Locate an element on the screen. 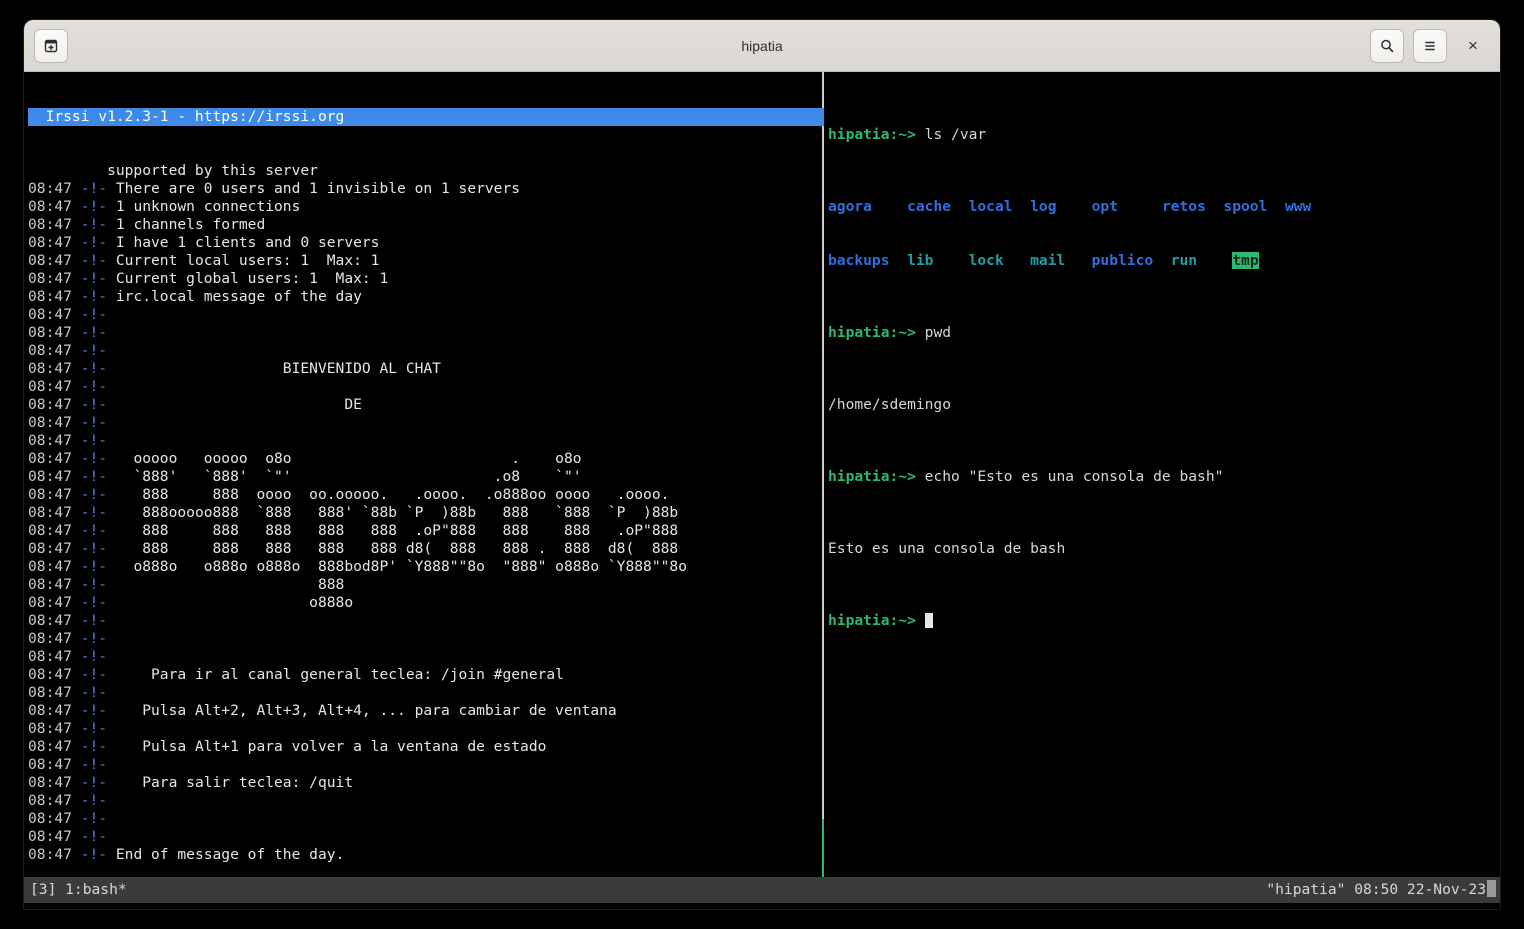  search-button is located at coordinates (1387, 45).